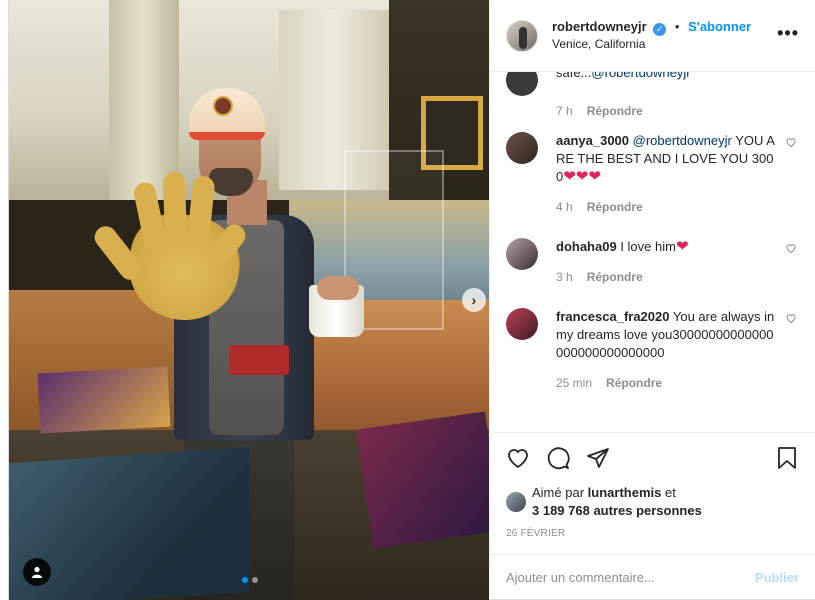 This screenshot has width=815, height=600. Describe the element at coordinates (625, 492) in the screenshot. I see `liker-username: lunarthemis` at that location.